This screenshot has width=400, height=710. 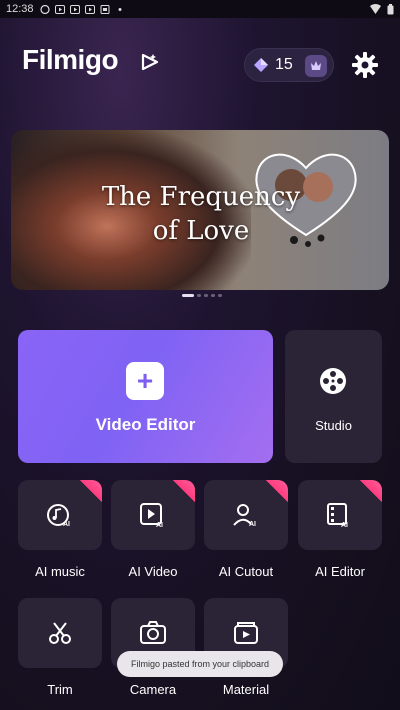 What do you see at coordinates (44, 9) in the screenshot?
I see `notification-icon` at bounding box center [44, 9].